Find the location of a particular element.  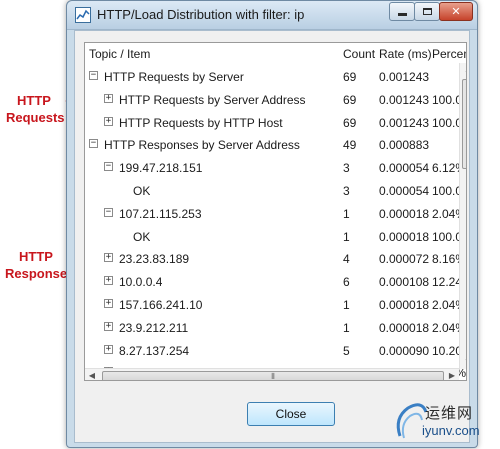

wireshark-graph-icon is located at coordinates (83, 15).